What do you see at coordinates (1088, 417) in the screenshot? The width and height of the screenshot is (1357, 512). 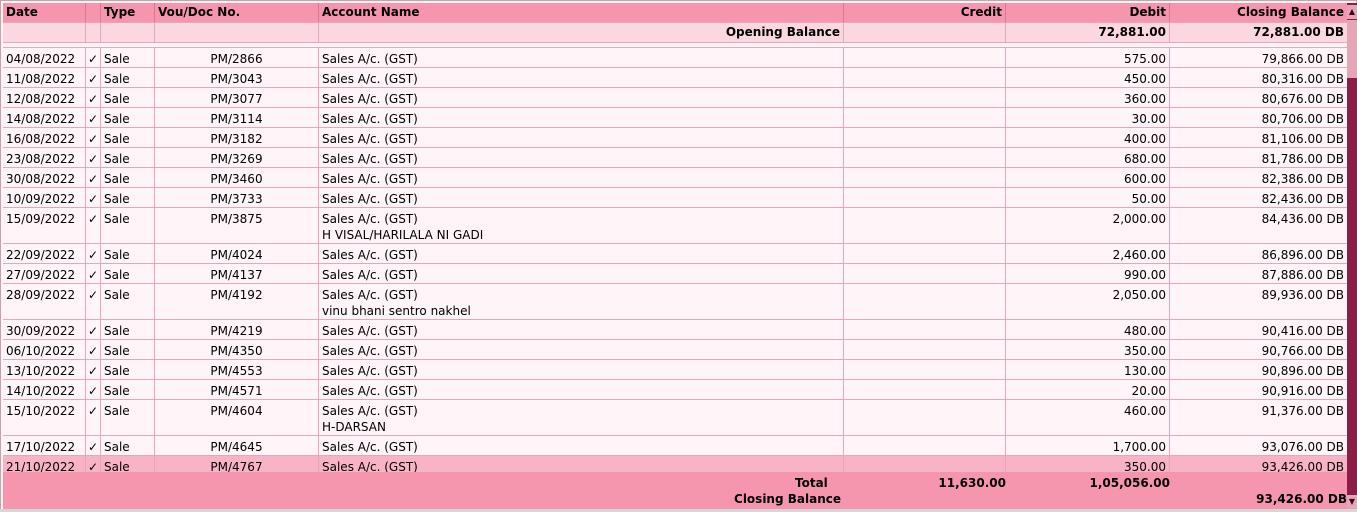 I see `row-debit: 460.00` at bounding box center [1088, 417].